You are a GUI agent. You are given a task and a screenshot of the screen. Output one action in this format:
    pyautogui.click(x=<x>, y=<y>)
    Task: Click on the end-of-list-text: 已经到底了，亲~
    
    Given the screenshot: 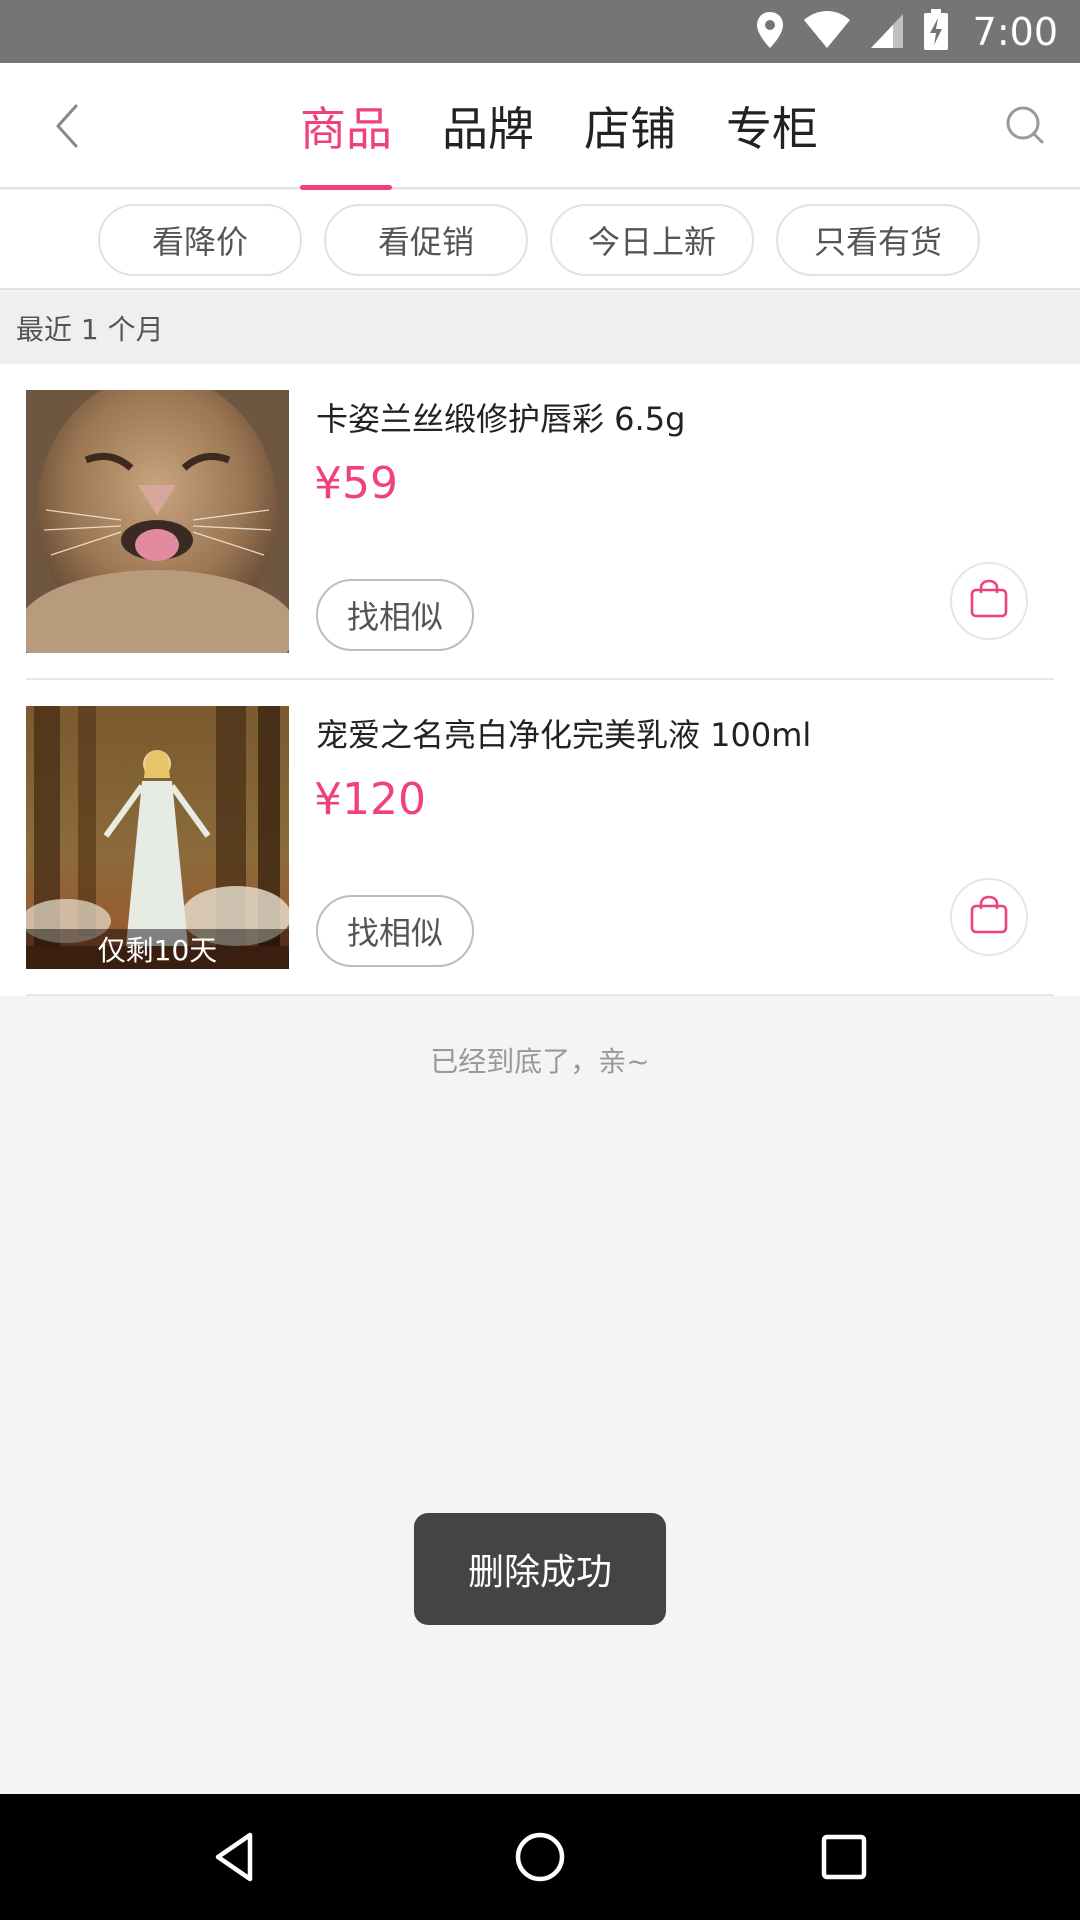 What is the action you would take?
    pyautogui.click(x=540, y=1061)
    